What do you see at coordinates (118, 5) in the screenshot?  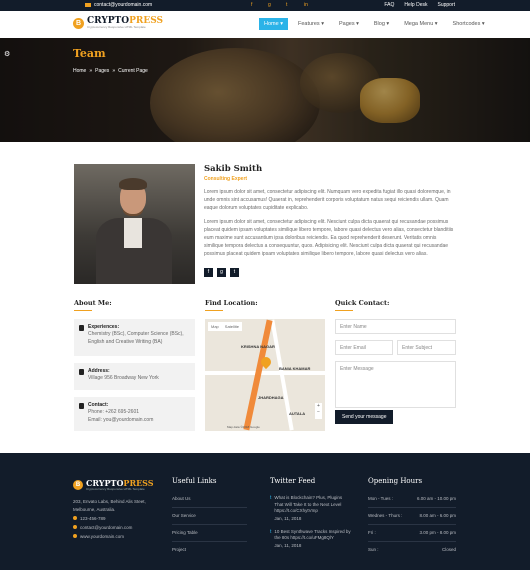 I see `topbar-email: contact@yourdomain.com` at bounding box center [118, 5].